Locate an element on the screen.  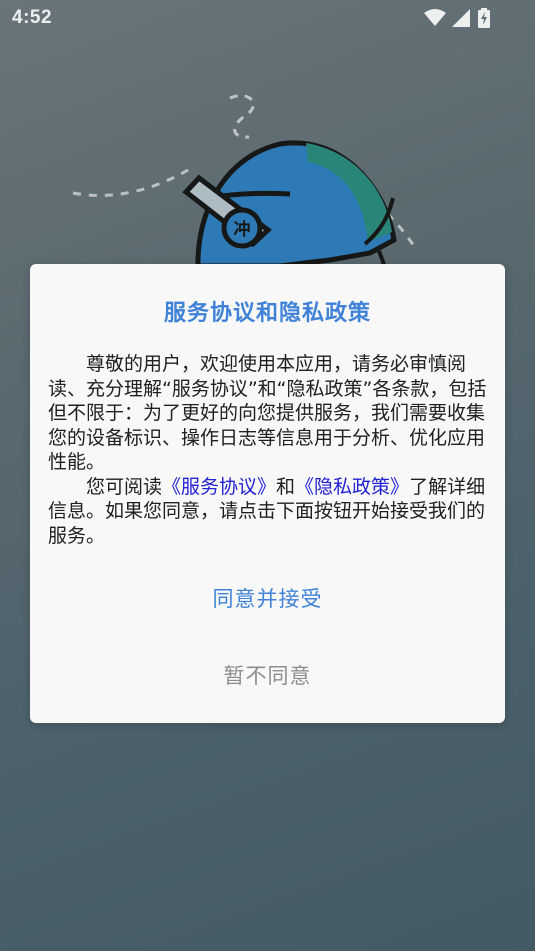
service-agreement-link: 《服务协议》 is located at coordinates (219, 487).